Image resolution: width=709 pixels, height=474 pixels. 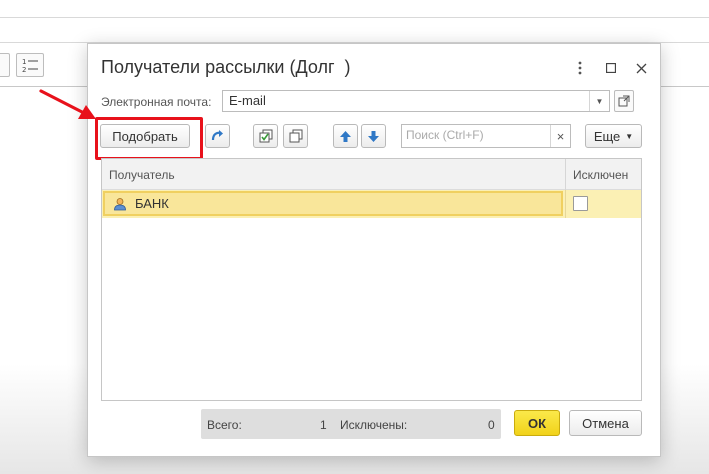 I want to click on check-all-button, so click(x=265, y=136).